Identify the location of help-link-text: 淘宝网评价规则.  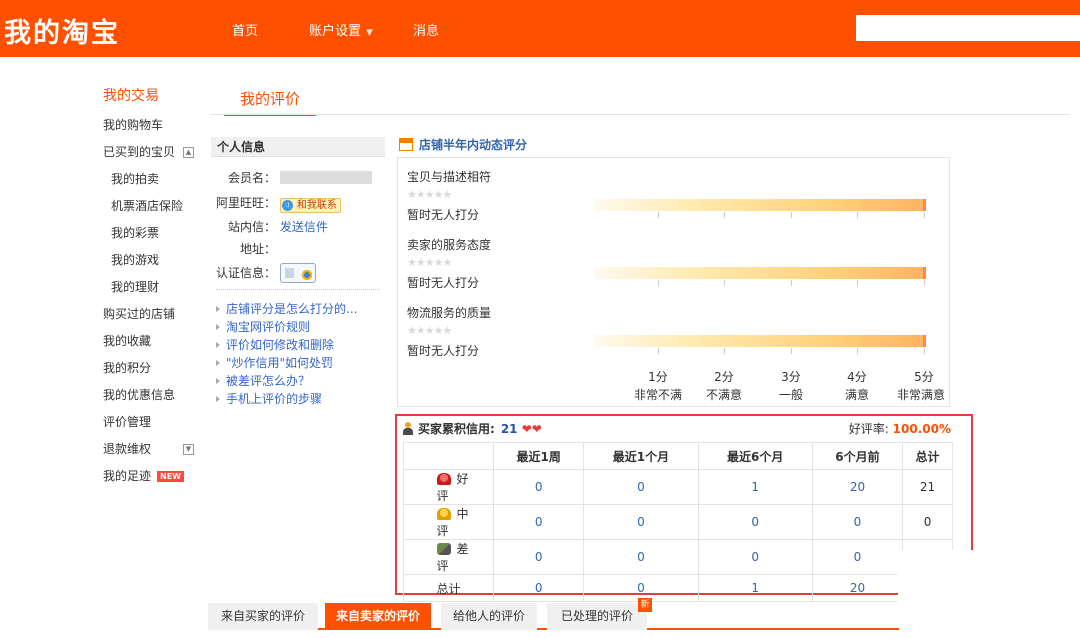
(268, 327).